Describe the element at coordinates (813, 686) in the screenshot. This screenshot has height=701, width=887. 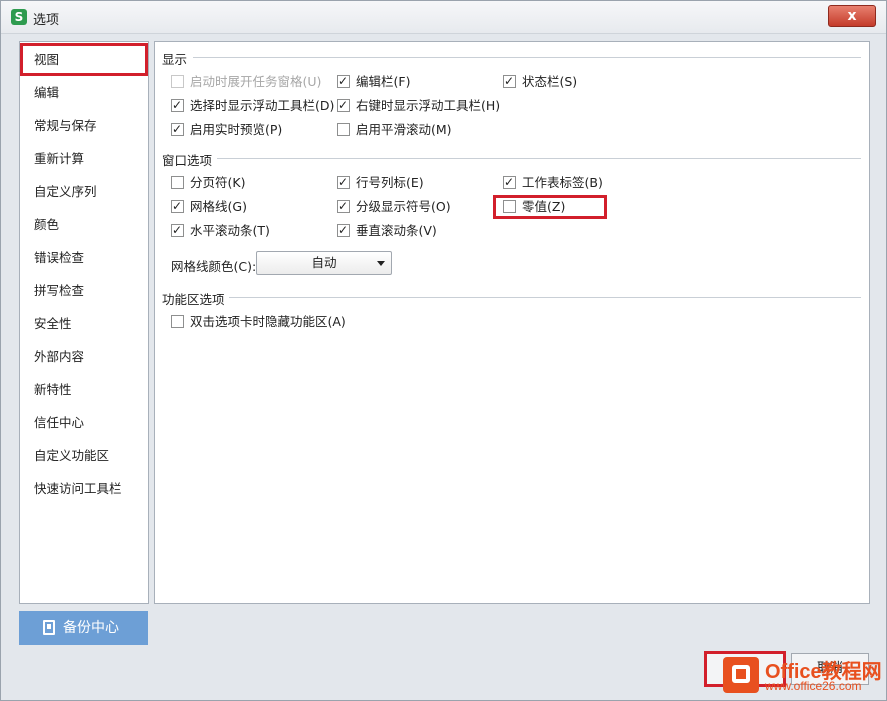
I see `watermark-url: www.office26.com` at that location.